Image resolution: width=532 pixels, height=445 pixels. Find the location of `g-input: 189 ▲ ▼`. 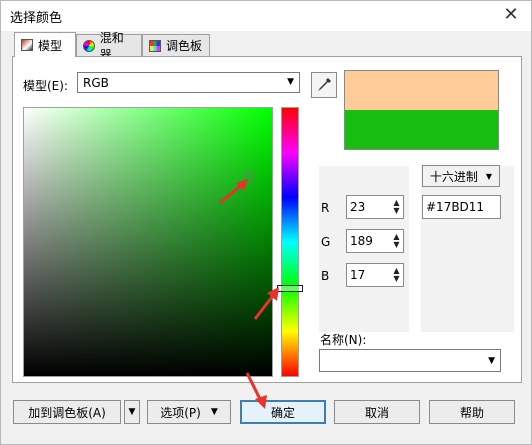

g-input: 189 ▲ ▼ is located at coordinates (375, 241).